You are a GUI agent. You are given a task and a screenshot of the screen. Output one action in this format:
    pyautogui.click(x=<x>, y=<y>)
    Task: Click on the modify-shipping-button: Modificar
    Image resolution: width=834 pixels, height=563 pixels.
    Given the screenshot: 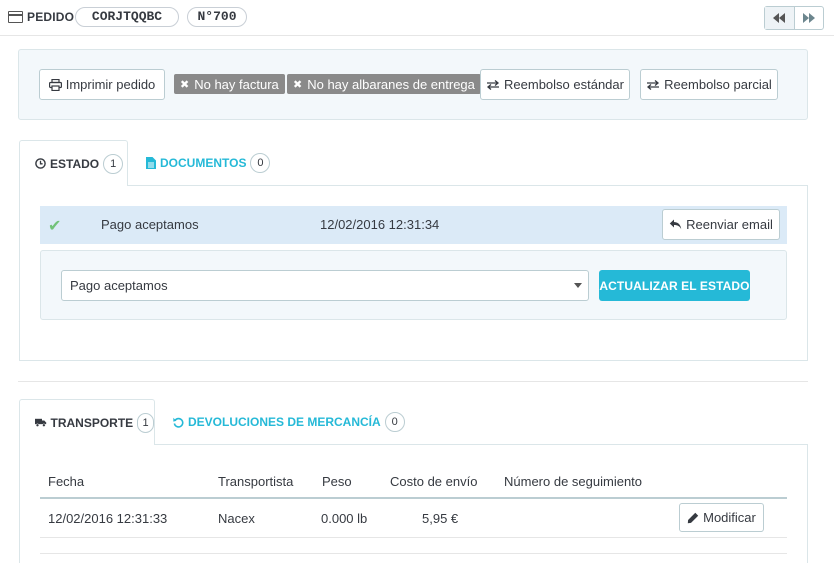 What is the action you would take?
    pyautogui.click(x=721, y=517)
    